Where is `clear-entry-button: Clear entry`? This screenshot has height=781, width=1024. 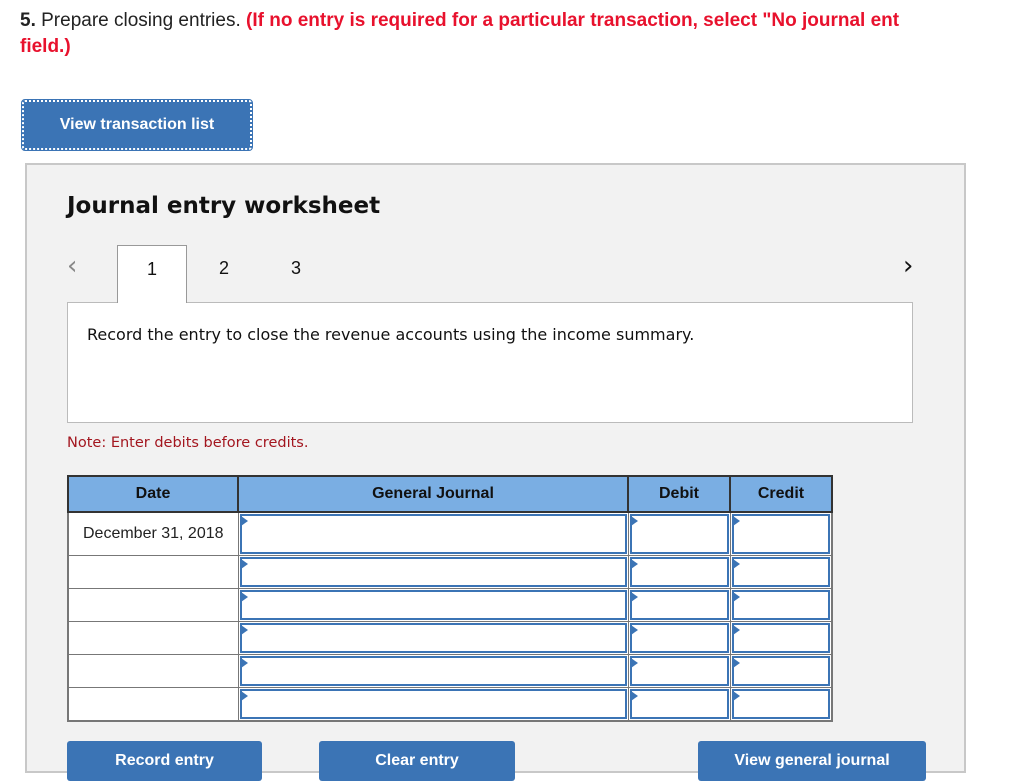 clear-entry-button: Clear entry is located at coordinates (417, 761).